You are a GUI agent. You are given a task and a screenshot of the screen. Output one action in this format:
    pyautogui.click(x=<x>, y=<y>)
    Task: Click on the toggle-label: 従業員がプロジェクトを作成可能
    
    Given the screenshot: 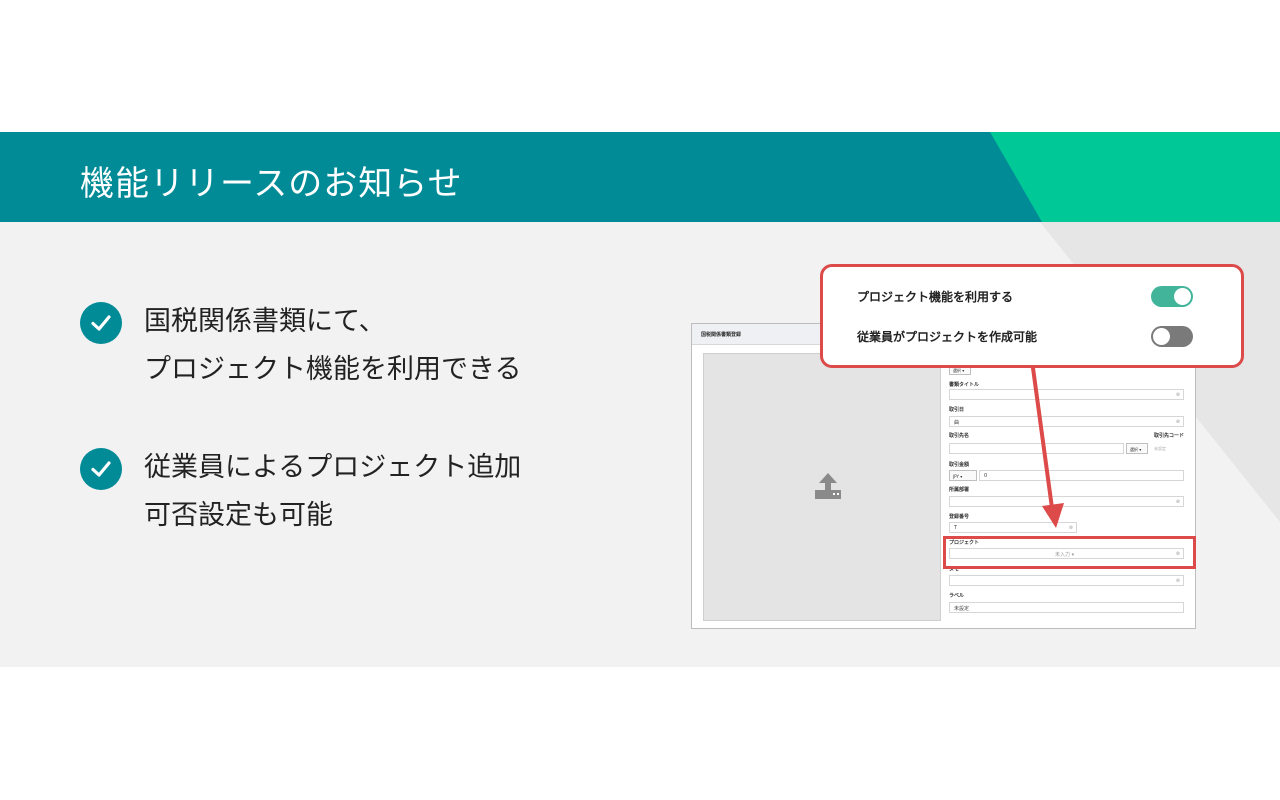 What is the action you would take?
    pyautogui.click(x=947, y=337)
    